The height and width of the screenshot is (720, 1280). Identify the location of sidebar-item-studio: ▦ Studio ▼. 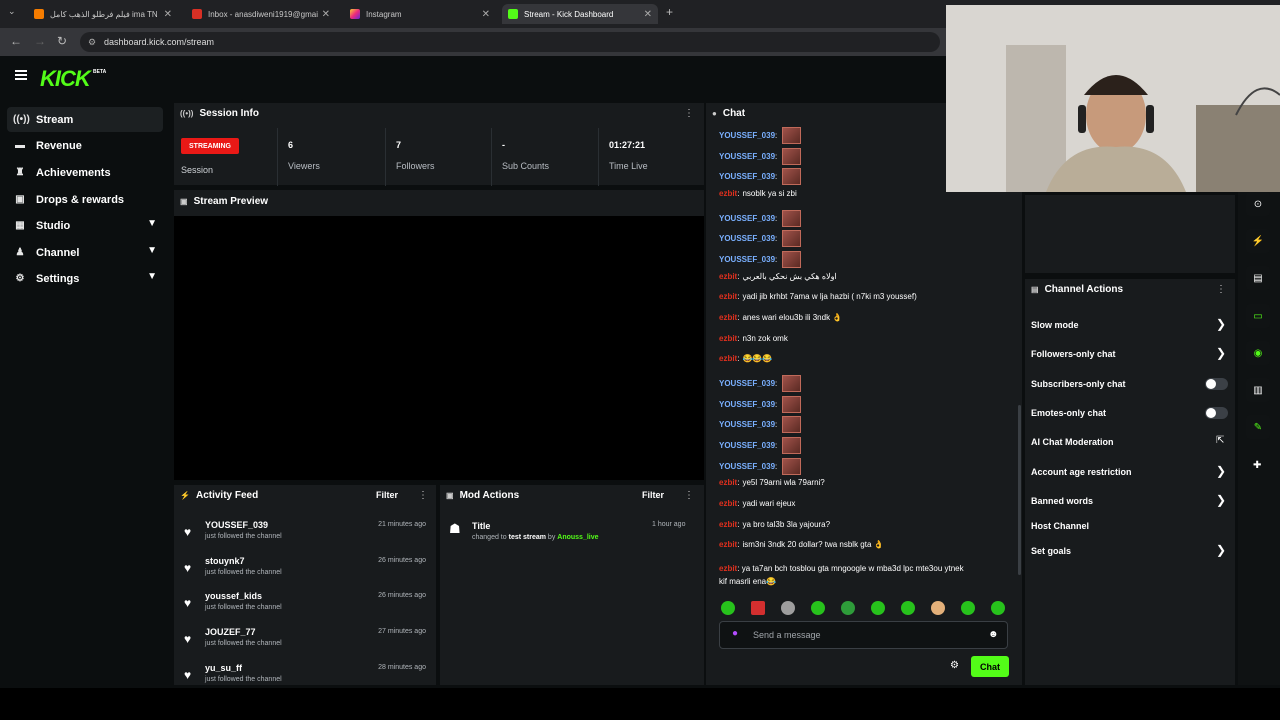
(85, 225).